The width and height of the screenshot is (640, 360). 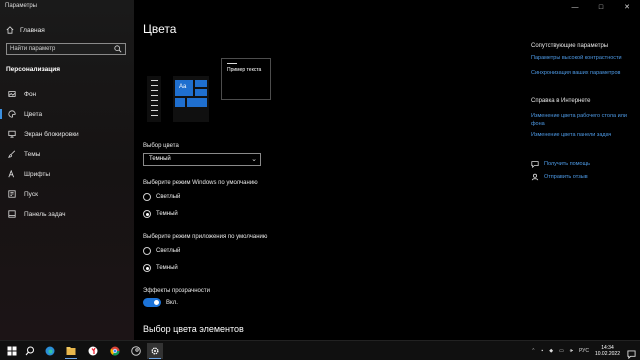 I want to click on window-controls: — □ ✕, so click(x=601, y=7).